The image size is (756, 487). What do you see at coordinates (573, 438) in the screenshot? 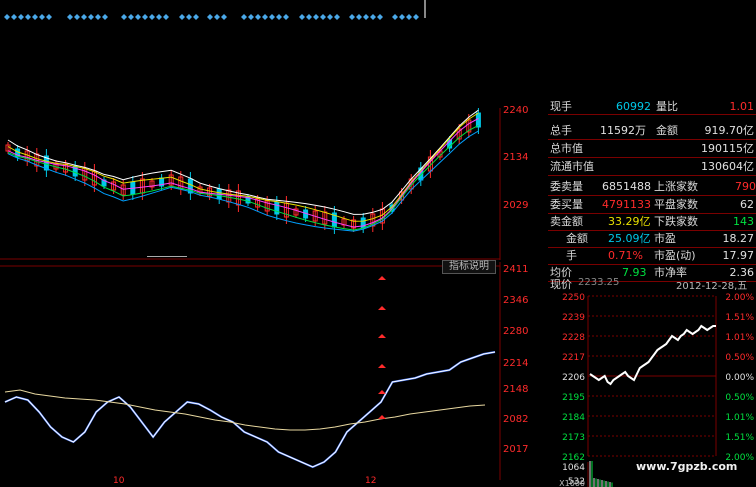
I see `intraday-left-tick: 2173` at bounding box center [573, 438].